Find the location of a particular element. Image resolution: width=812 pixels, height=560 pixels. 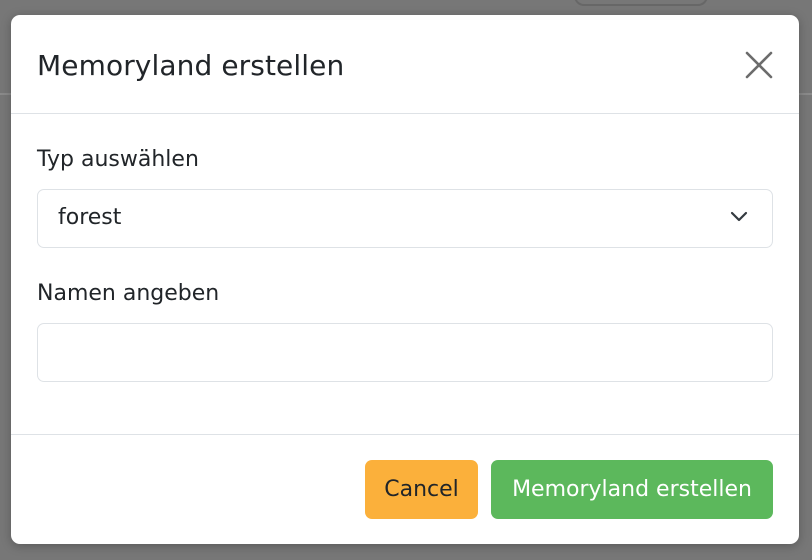

modal-title: Memoryland erstellen is located at coordinates (191, 65).